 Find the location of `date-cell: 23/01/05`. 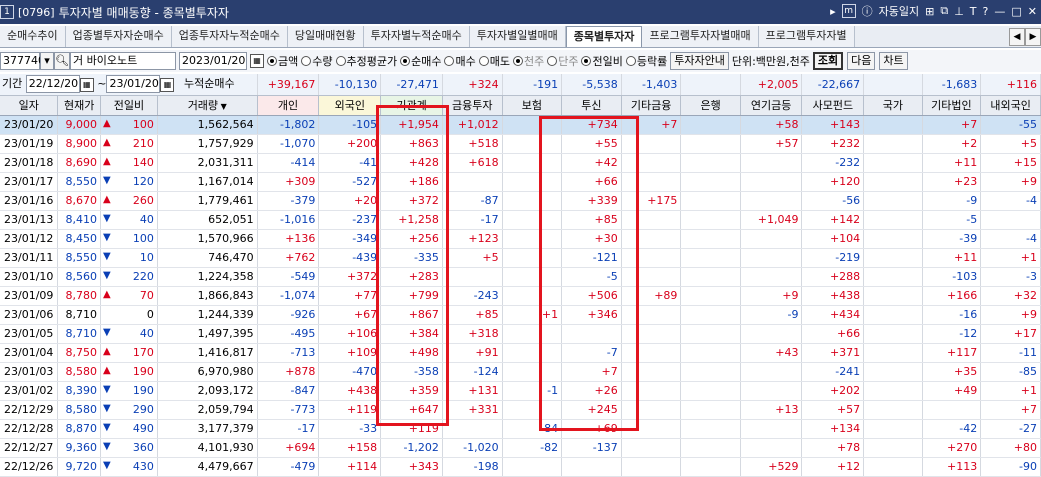

date-cell: 23/01/05 is located at coordinates (29, 334).